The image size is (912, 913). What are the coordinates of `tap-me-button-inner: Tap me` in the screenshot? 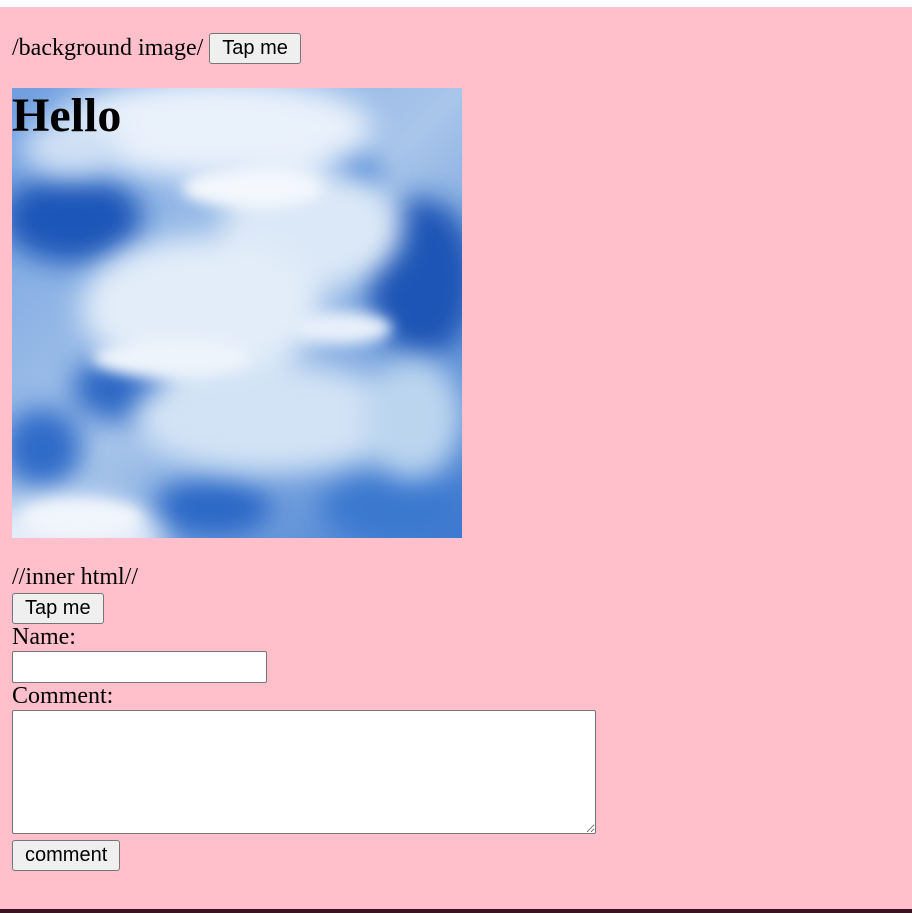 It's located at (58, 608).